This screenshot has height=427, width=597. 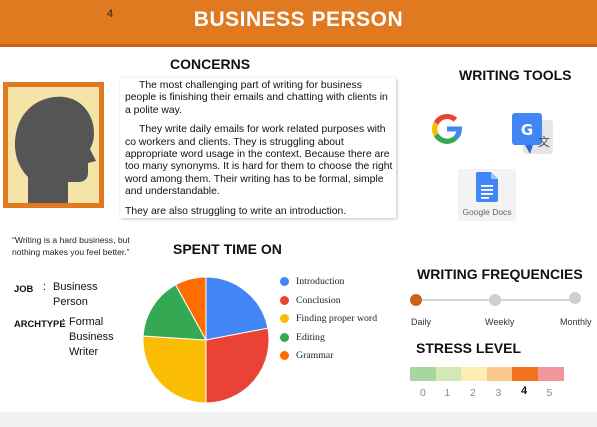 What do you see at coordinates (515, 75) in the screenshot?
I see `writing-tools-title: WRITING TOOLS` at bounding box center [515, 75].